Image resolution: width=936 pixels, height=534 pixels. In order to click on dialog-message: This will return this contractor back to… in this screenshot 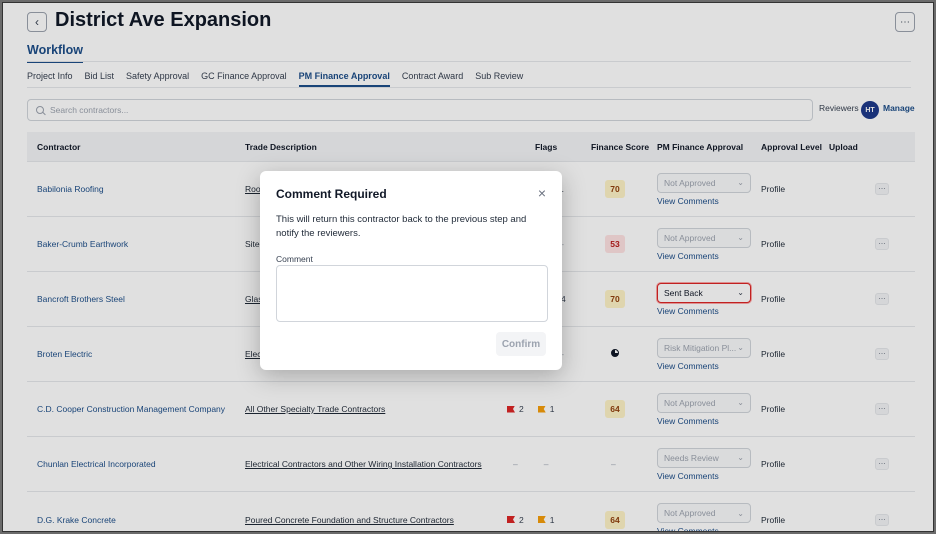, I will do `click(401, 226)`.